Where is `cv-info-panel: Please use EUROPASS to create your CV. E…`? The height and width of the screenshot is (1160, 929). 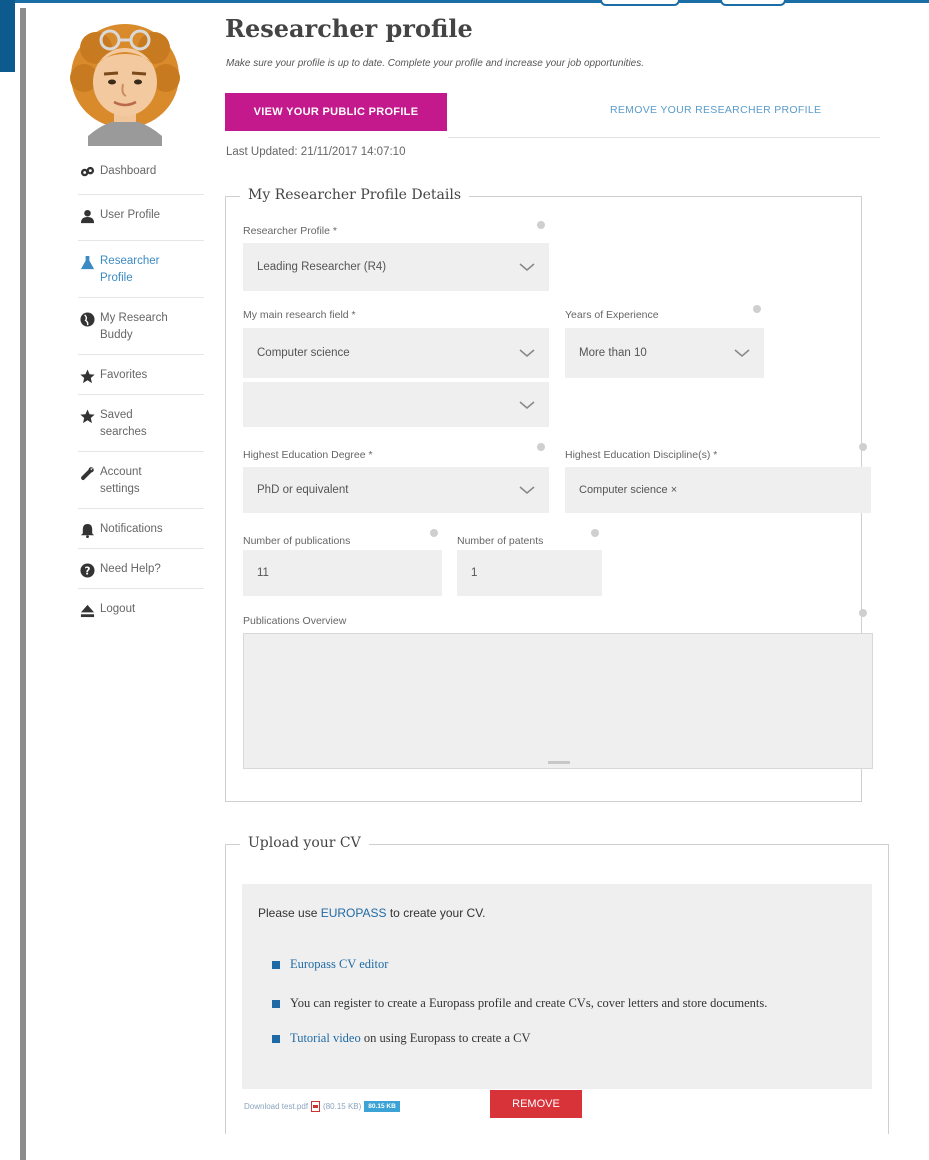 cv-info-panel: Please use EUROPASS to create your CV. E… is located at coordinates (557, 986).